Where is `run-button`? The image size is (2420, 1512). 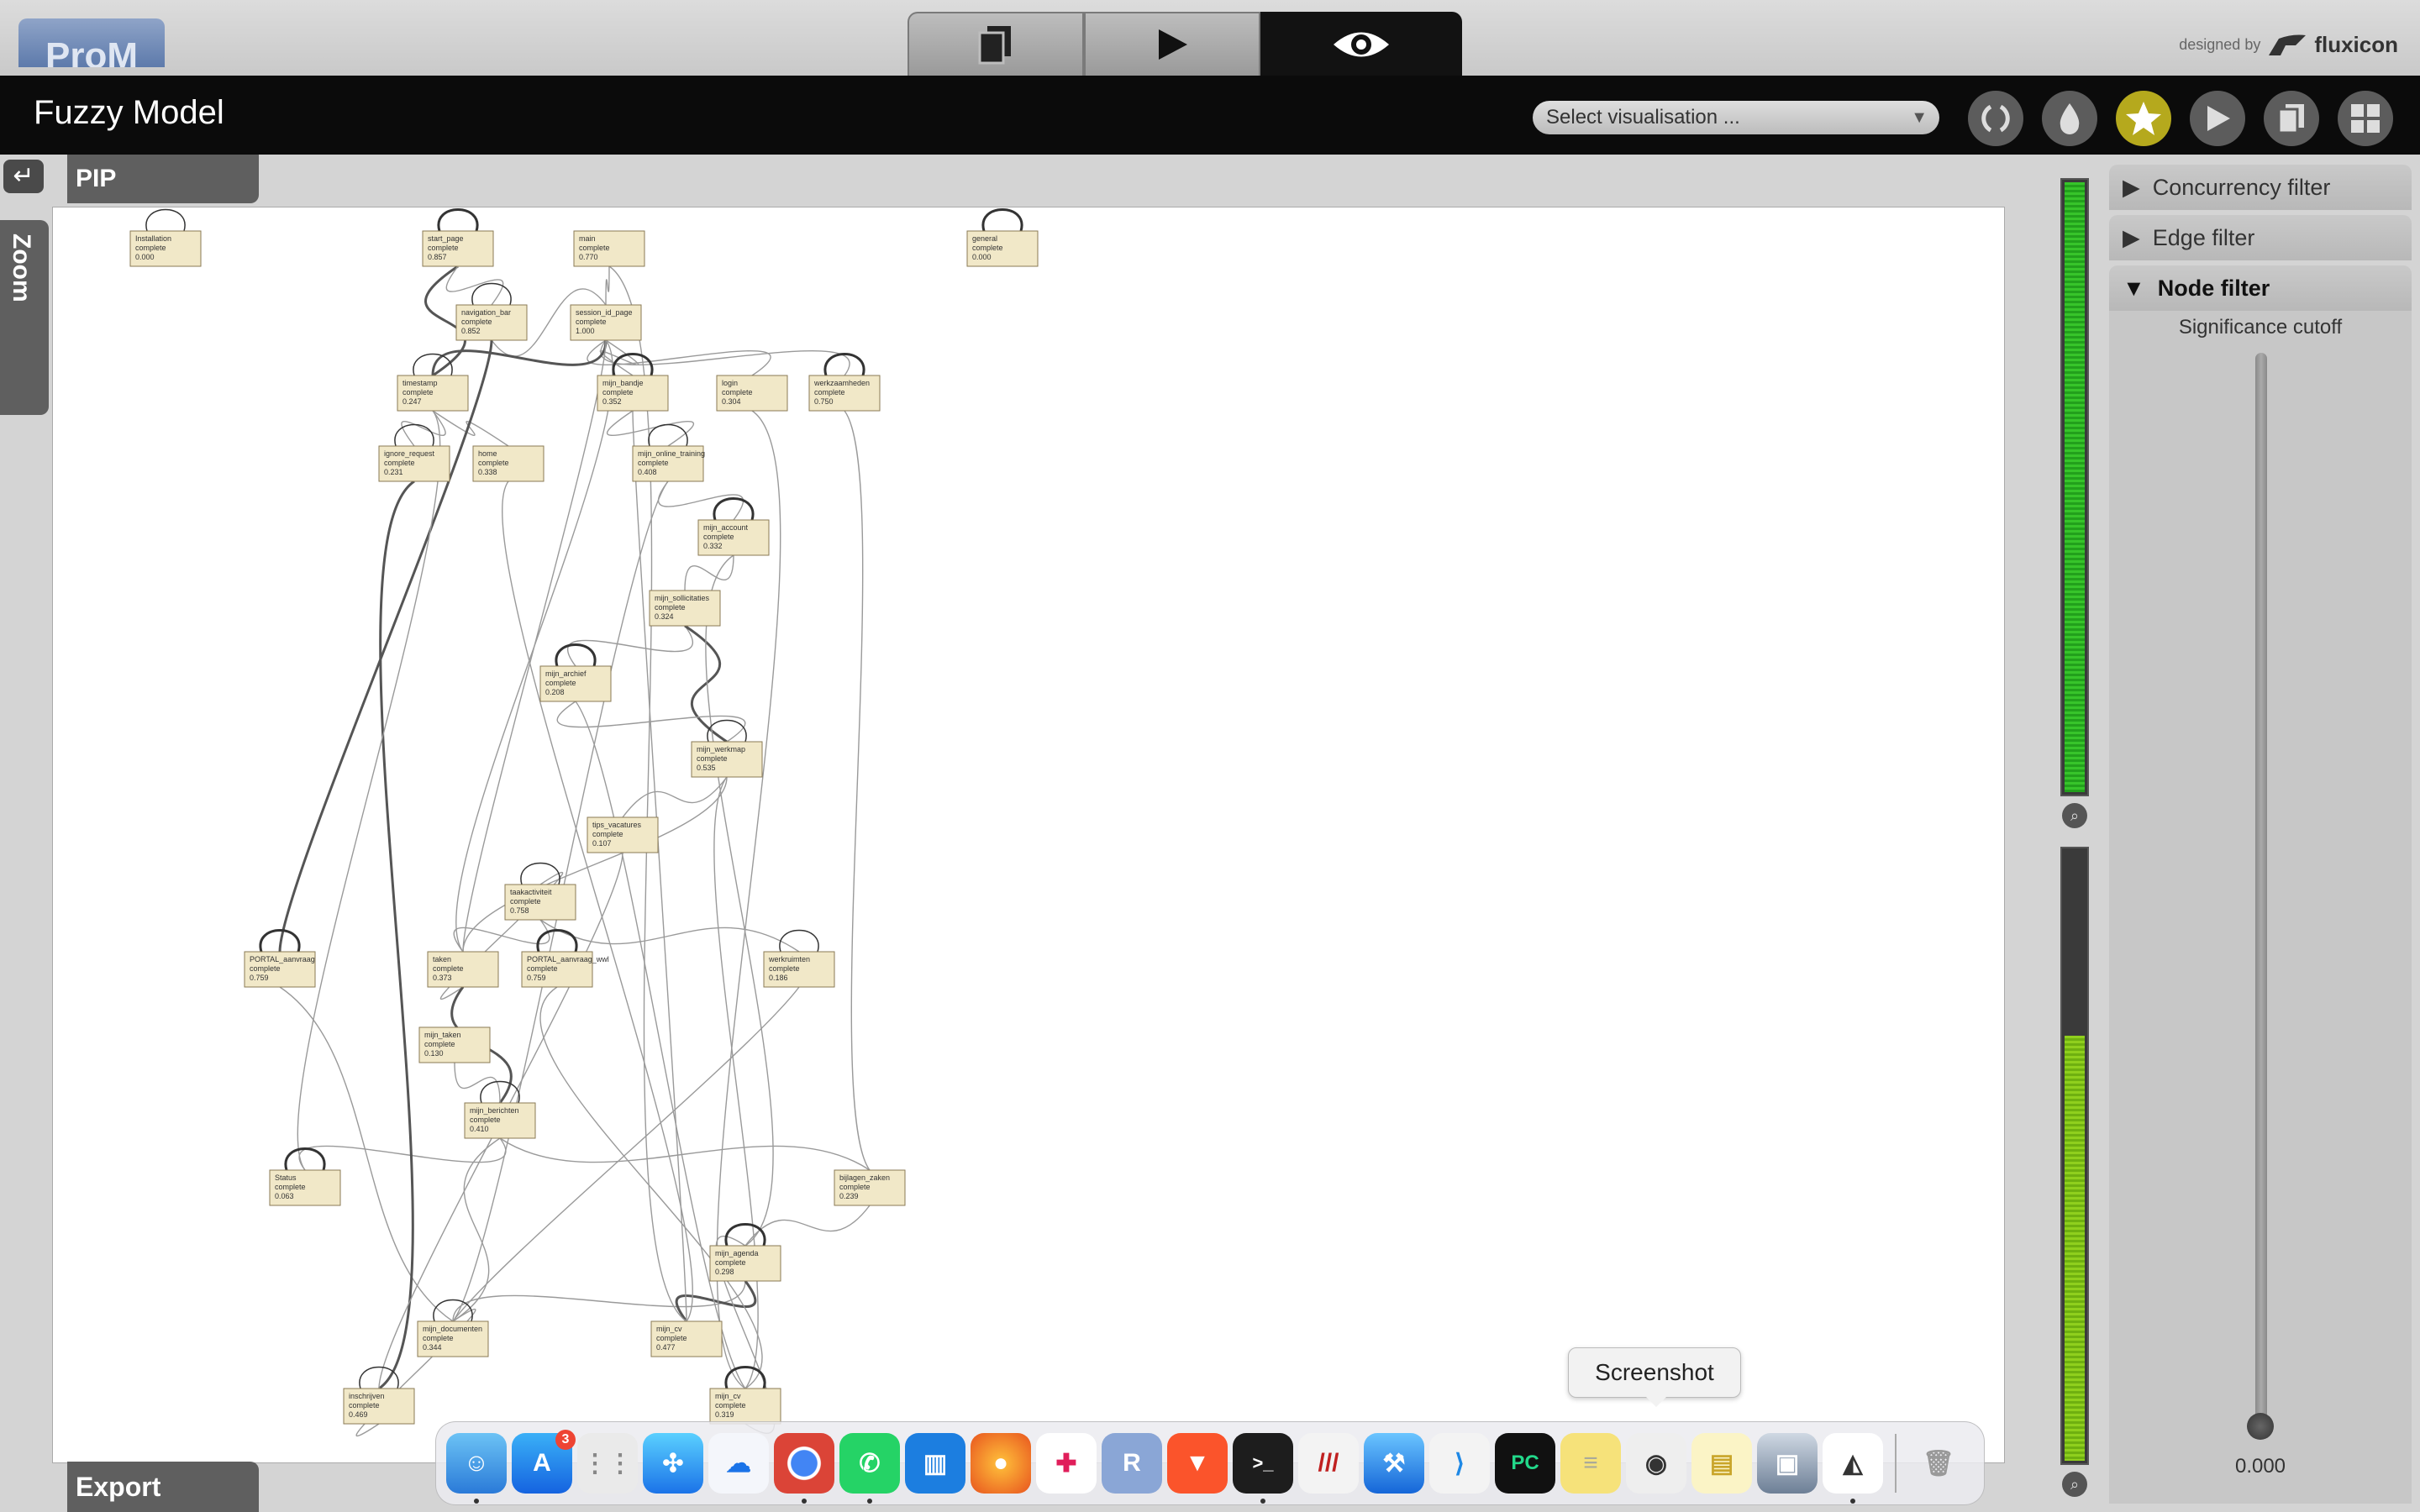 run-button is located at coordinates (2217, 118).